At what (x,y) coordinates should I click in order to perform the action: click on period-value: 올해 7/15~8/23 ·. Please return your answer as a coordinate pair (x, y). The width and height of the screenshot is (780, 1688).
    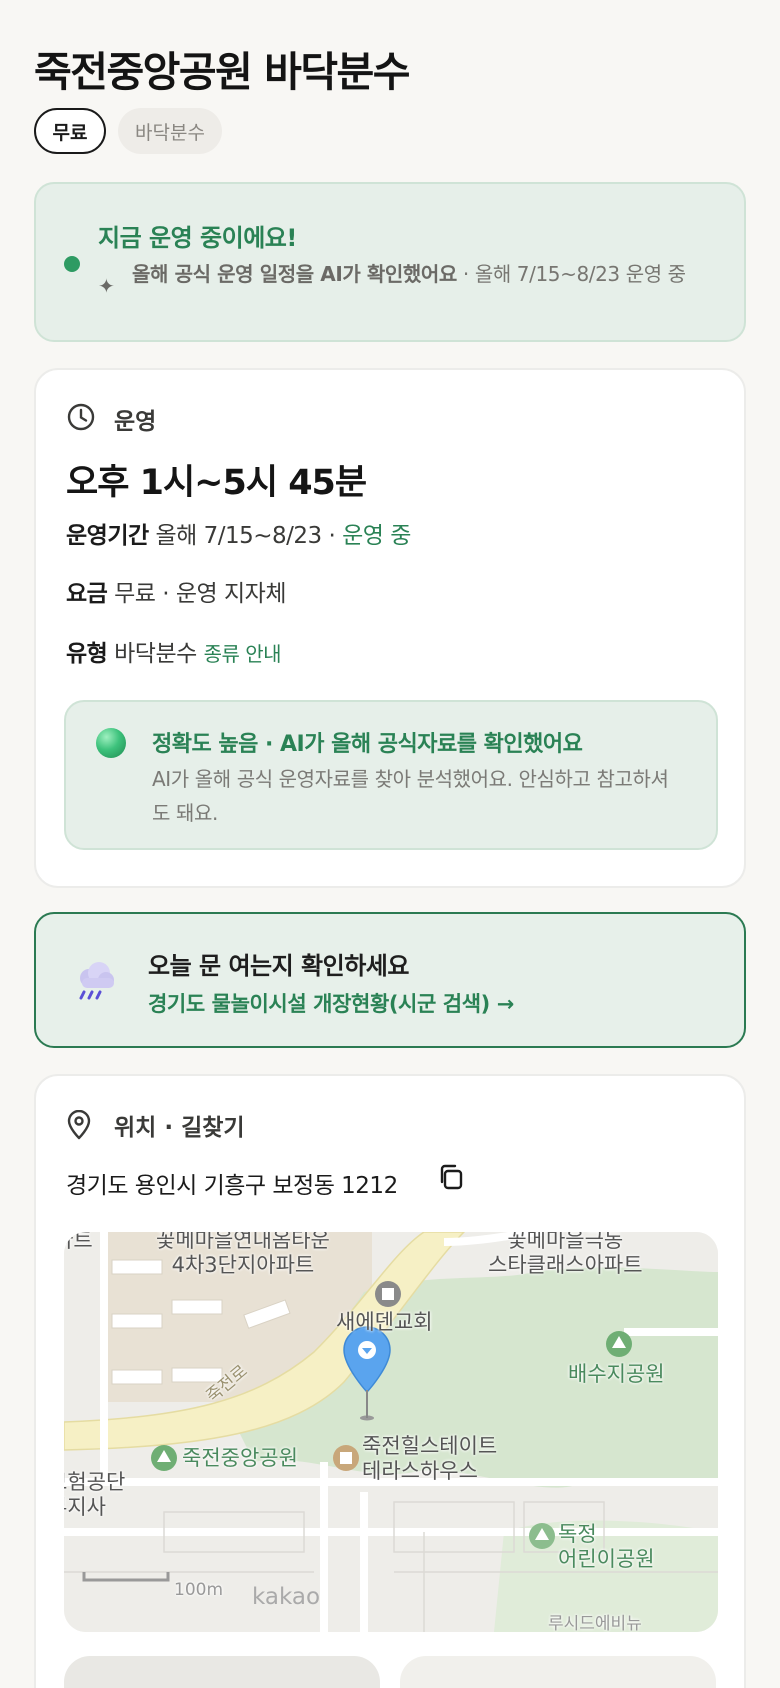
    Looking at the image, I should click on (245, 536).